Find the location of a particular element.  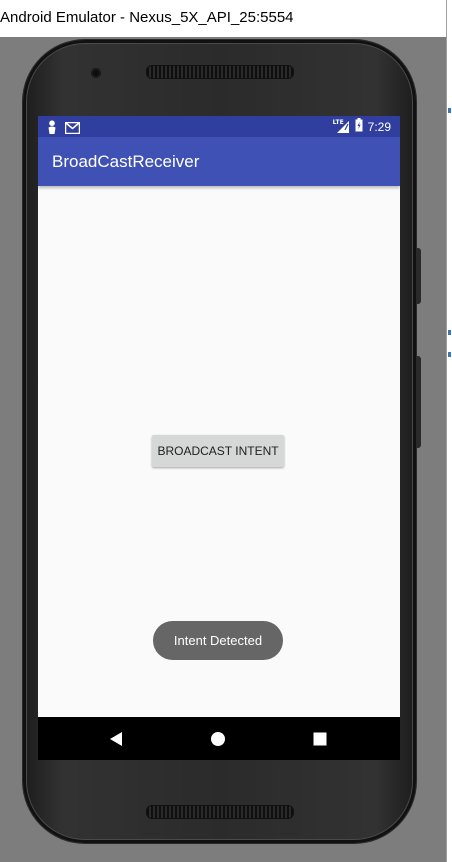

navigation-bar is located at coordinates (219, 738).